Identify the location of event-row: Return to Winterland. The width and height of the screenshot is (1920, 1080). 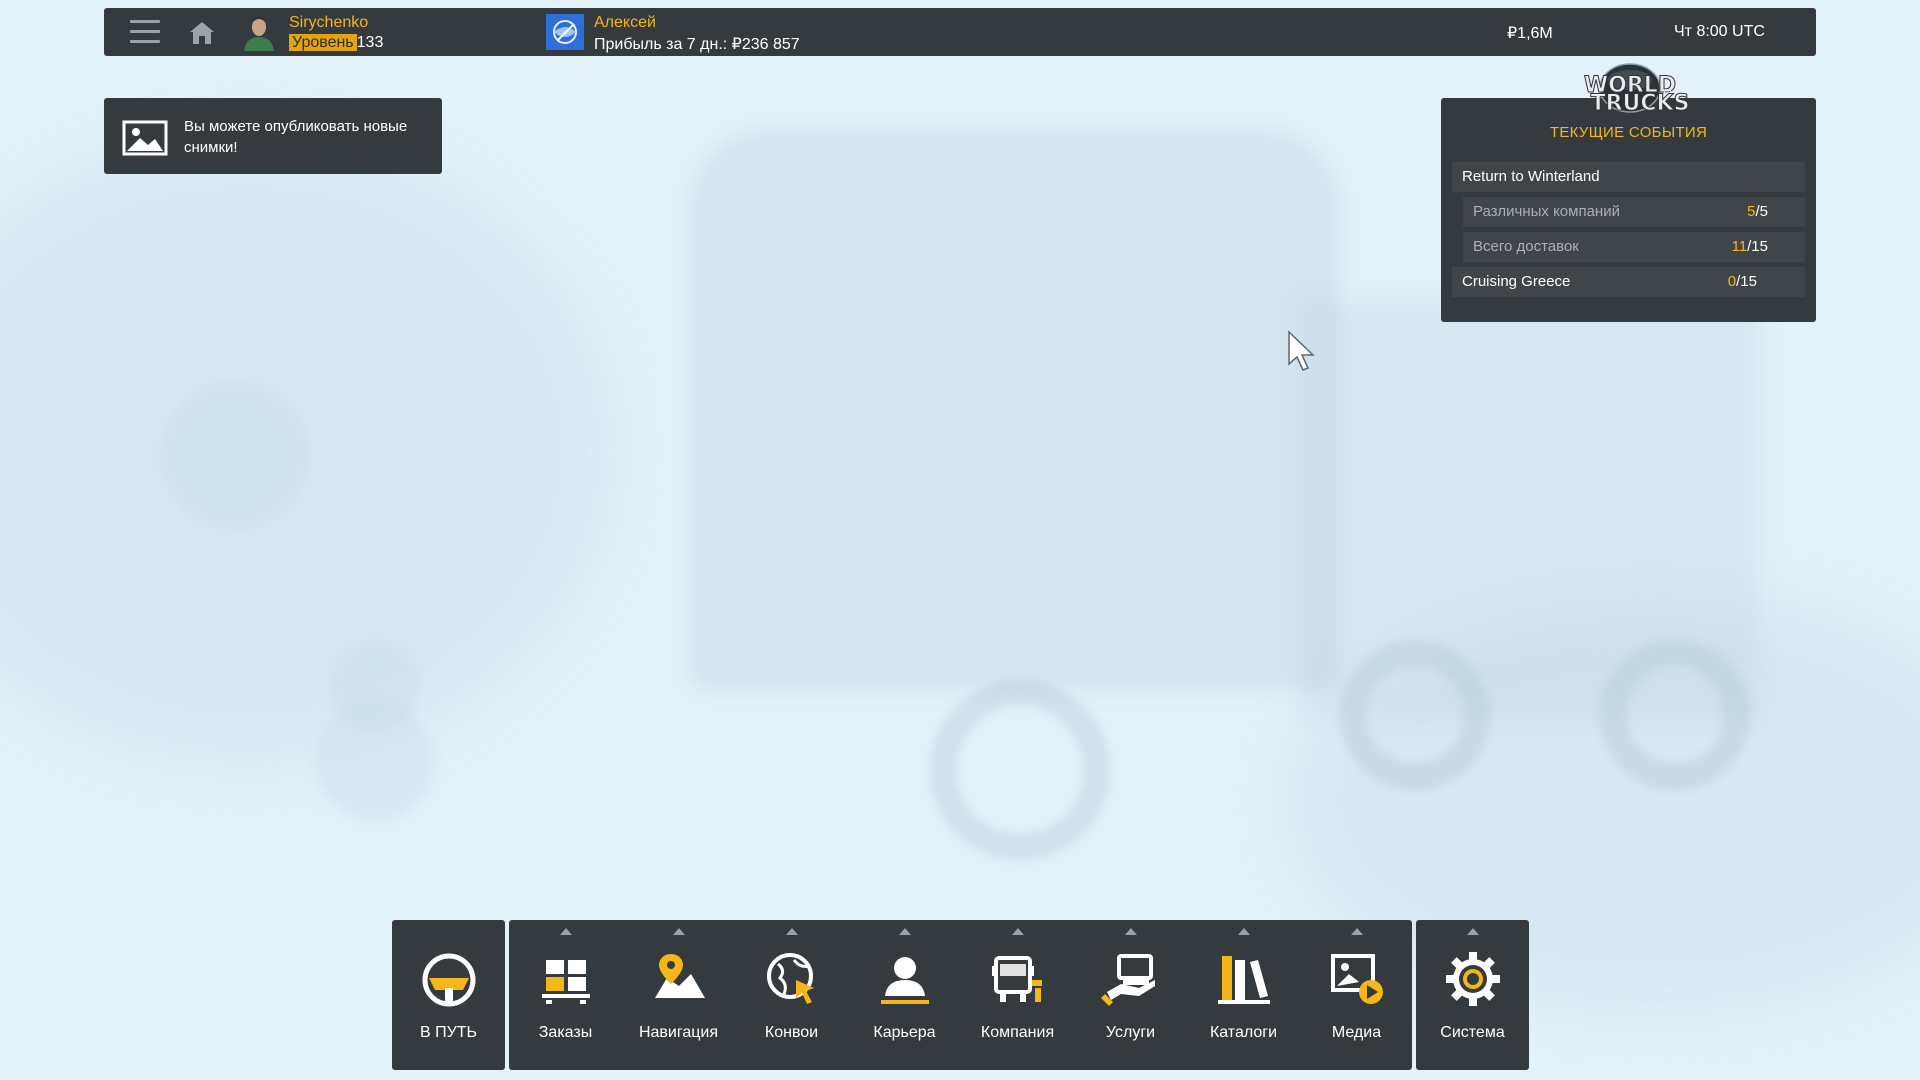
(1628, 177).